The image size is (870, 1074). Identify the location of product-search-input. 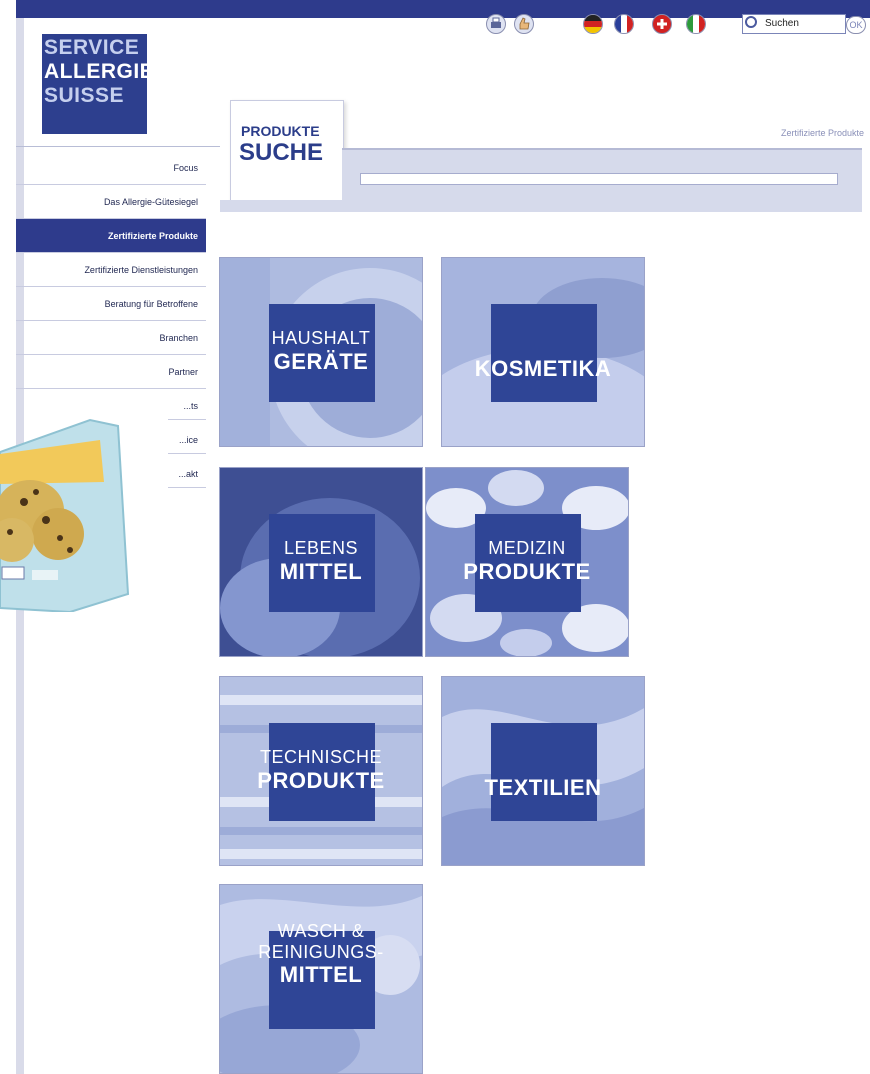
(599, 179).